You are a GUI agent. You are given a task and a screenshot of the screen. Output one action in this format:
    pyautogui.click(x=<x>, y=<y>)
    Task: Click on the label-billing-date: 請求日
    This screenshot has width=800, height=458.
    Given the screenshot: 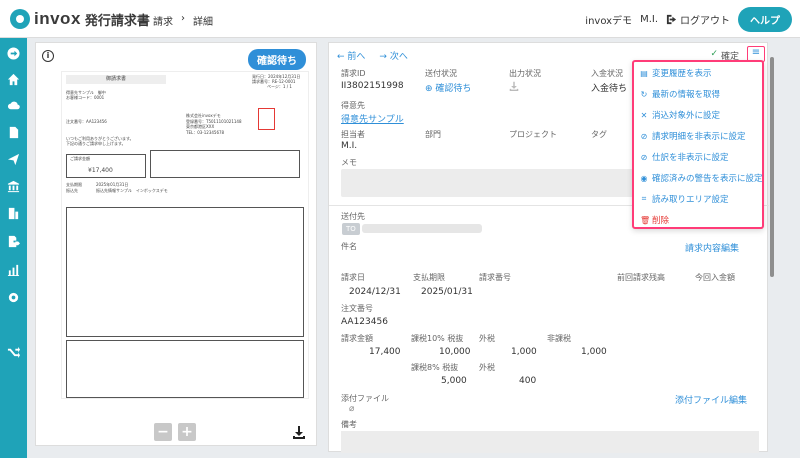 What is the action you would take?
    pyautogui.click(x=353, y=277)
    